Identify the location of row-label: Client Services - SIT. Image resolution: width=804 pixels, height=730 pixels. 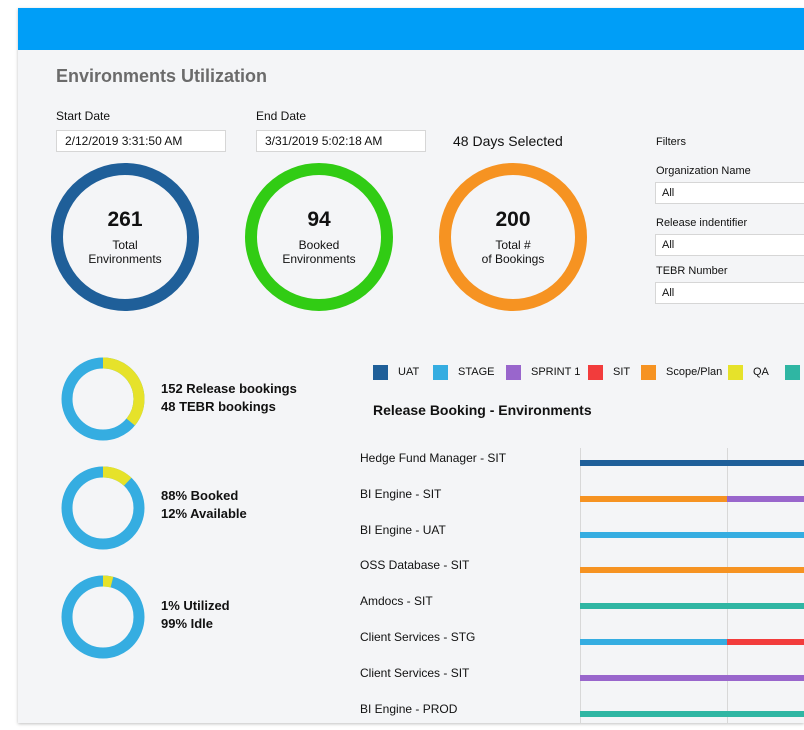
(415, 672).